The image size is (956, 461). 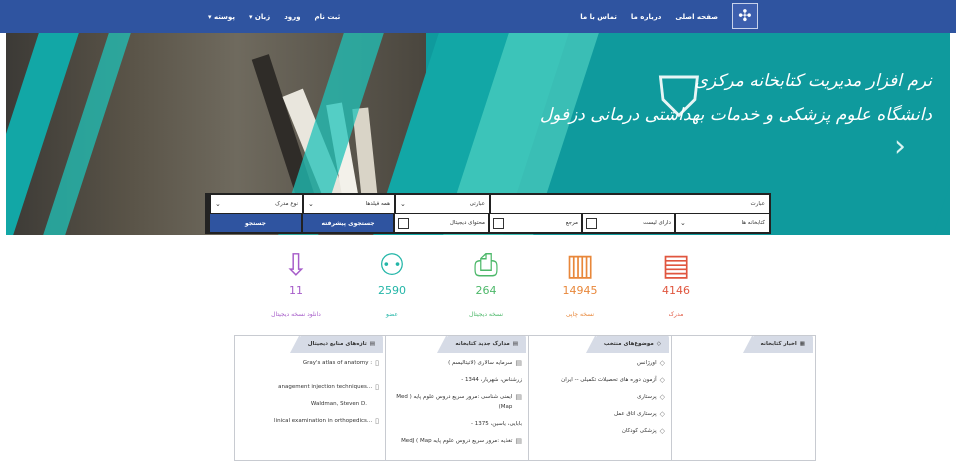 I want to click on language-dropdown: زبان ▾, so click(x=259, y=17).